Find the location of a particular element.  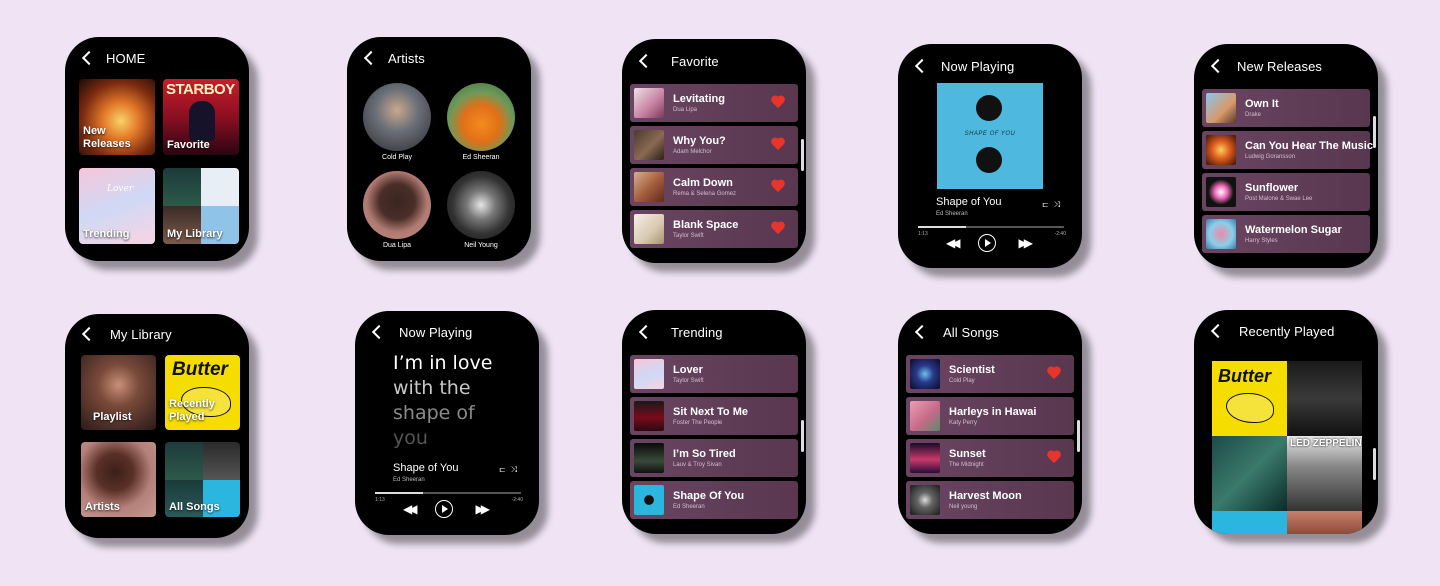

song-row: Can You Hear The Music Ludwig Goransson is located at coordinates (1287, 150).